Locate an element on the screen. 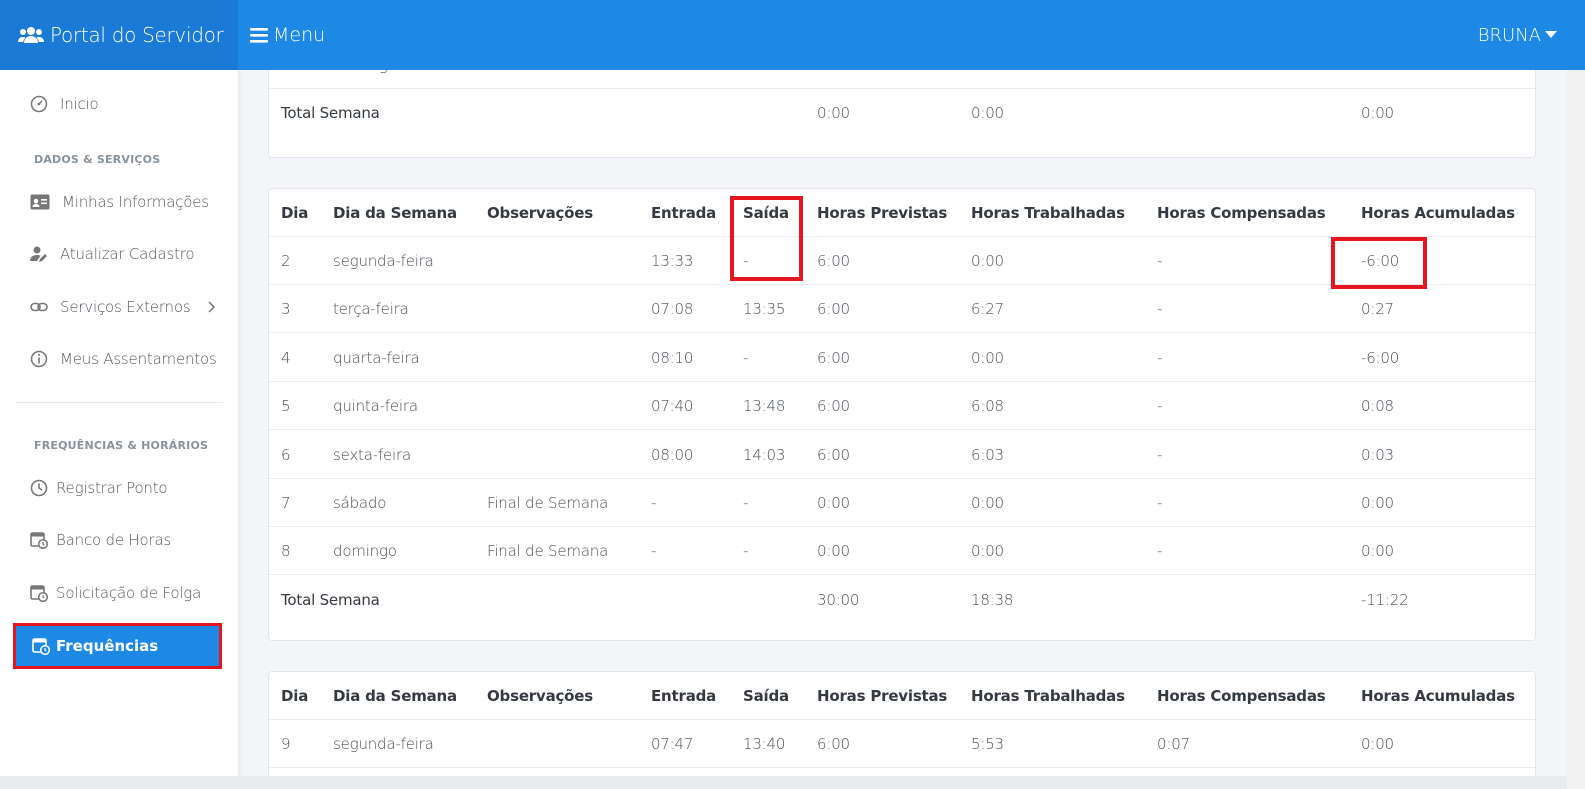 The width and height of the screenshot is (1585, 789). sidebar-item-minhas-informacoes: Minhas Informações is located at coordinates (119, 202).